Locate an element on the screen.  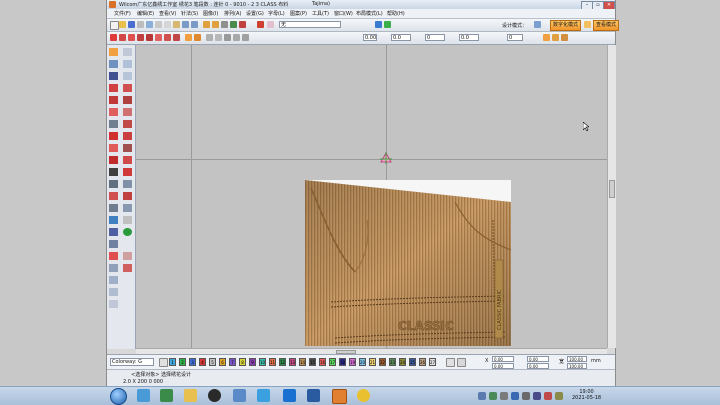
object-list-icon is located at coordinates (564, 37).